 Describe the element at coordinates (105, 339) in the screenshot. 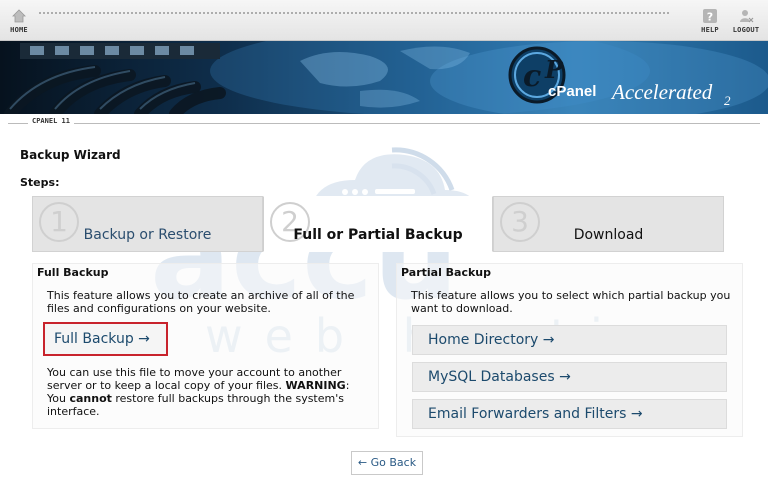

I see `full-backup-button: Full Backup →` at that location.